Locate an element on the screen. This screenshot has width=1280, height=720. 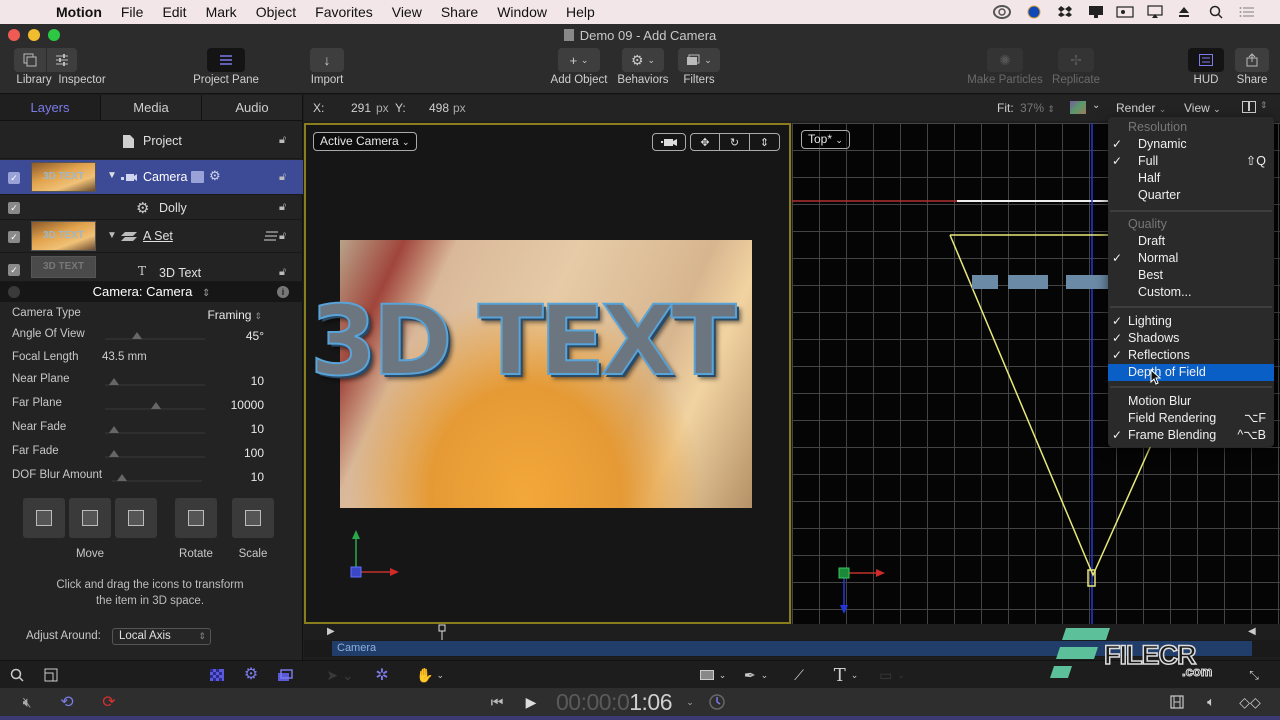
out-point-marker-icon: ◀ is located at coordinates (1252, 631).